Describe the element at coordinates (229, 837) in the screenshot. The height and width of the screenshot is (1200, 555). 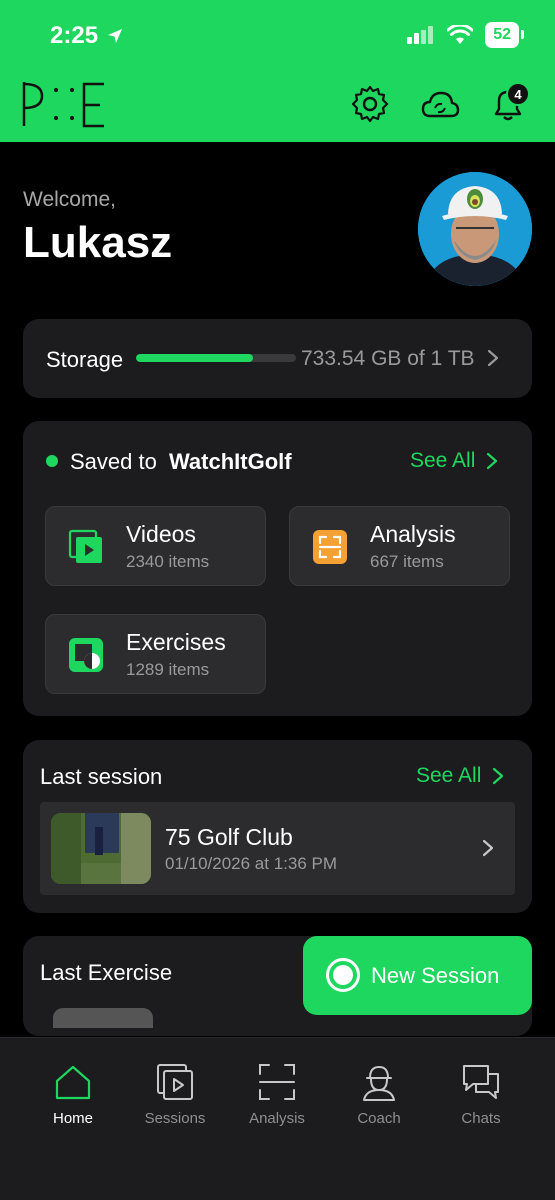
I see `session-name: 75 Golf Club` at that location.